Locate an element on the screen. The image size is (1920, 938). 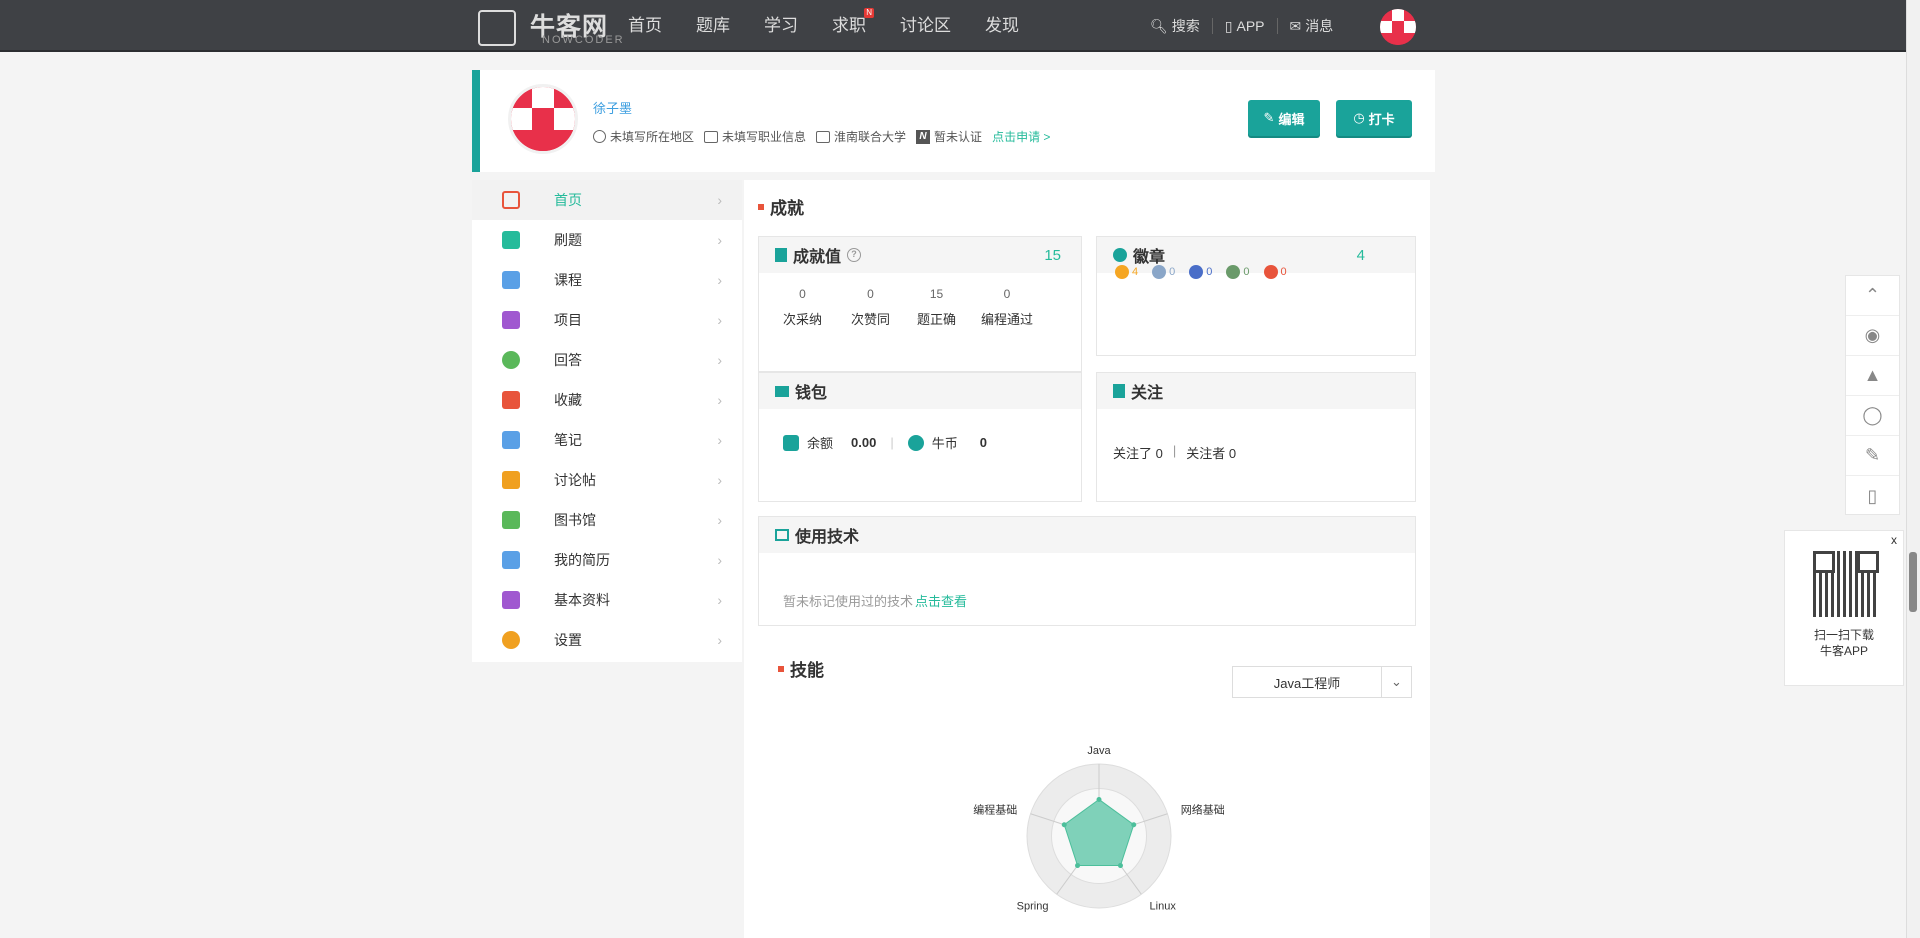
profile-username: 徐子墨 is located at coordinates (612, 107).